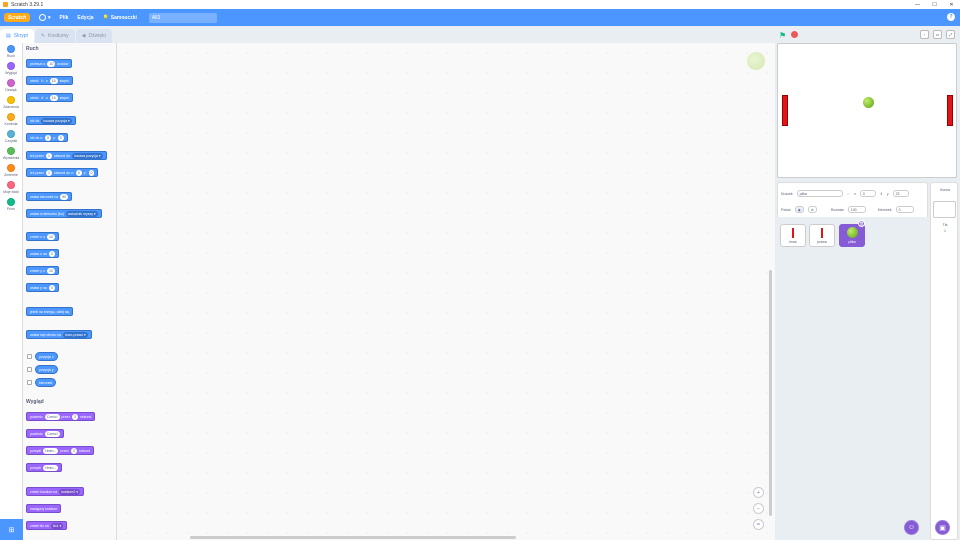 This screenshot has width=960, height=540. Describe the element at coordinates (54, 36) in the screenshot. I see `tab-costumes: ✎ Kostiumy` at that location.